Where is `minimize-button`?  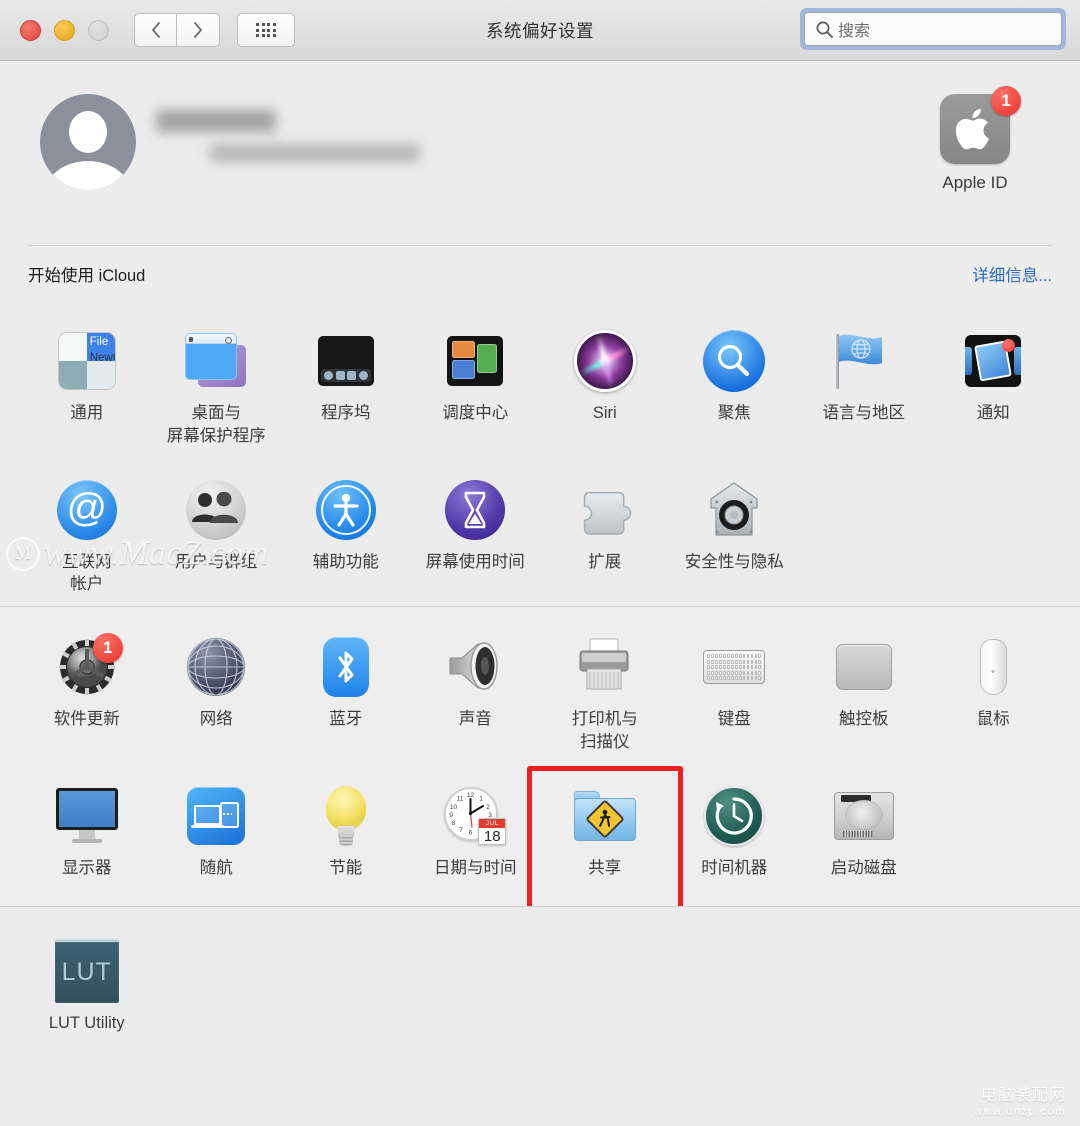 minimize-button is located at coordinates (64, 30).